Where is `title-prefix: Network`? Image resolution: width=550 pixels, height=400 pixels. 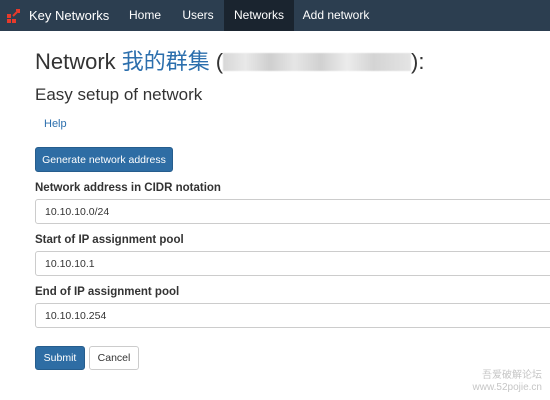 title-prefix: Network is located at coordinates (75, 61).